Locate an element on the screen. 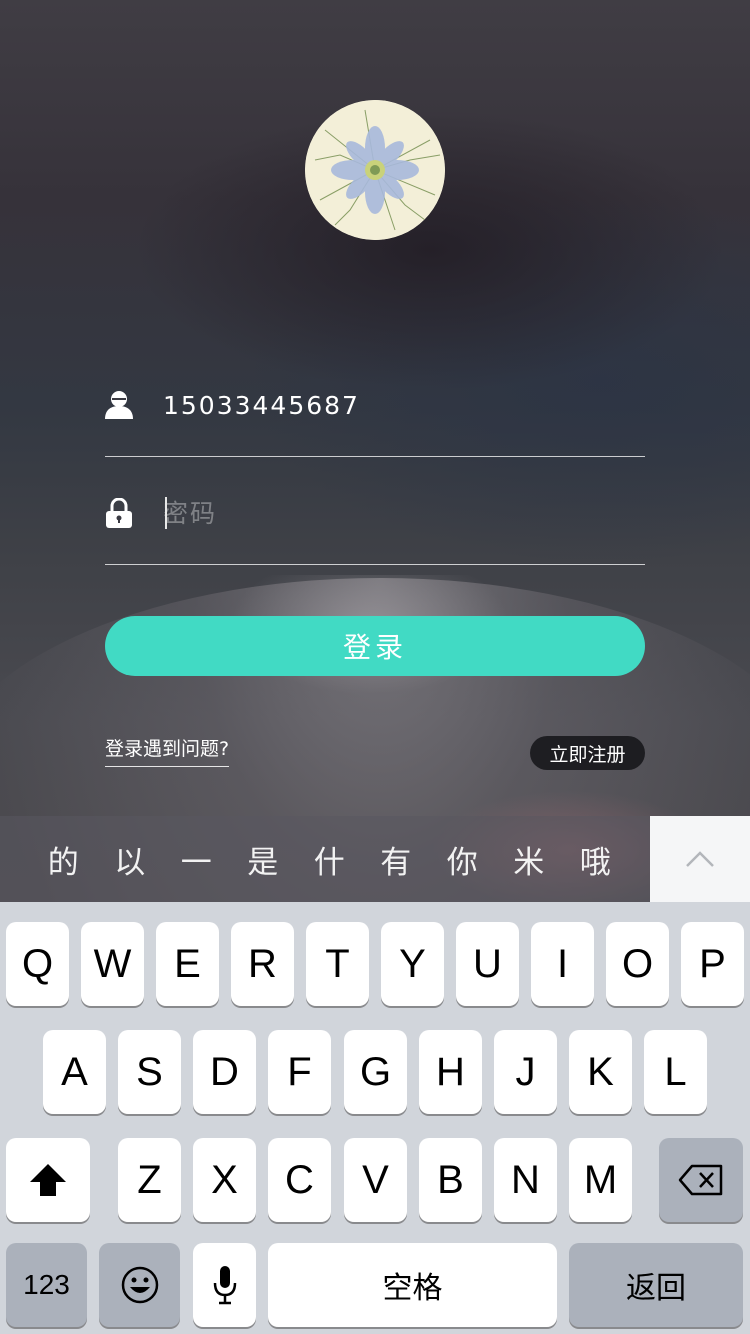 The image size is (750, 1334). key-f: F is located at coordinates (299, 1072).